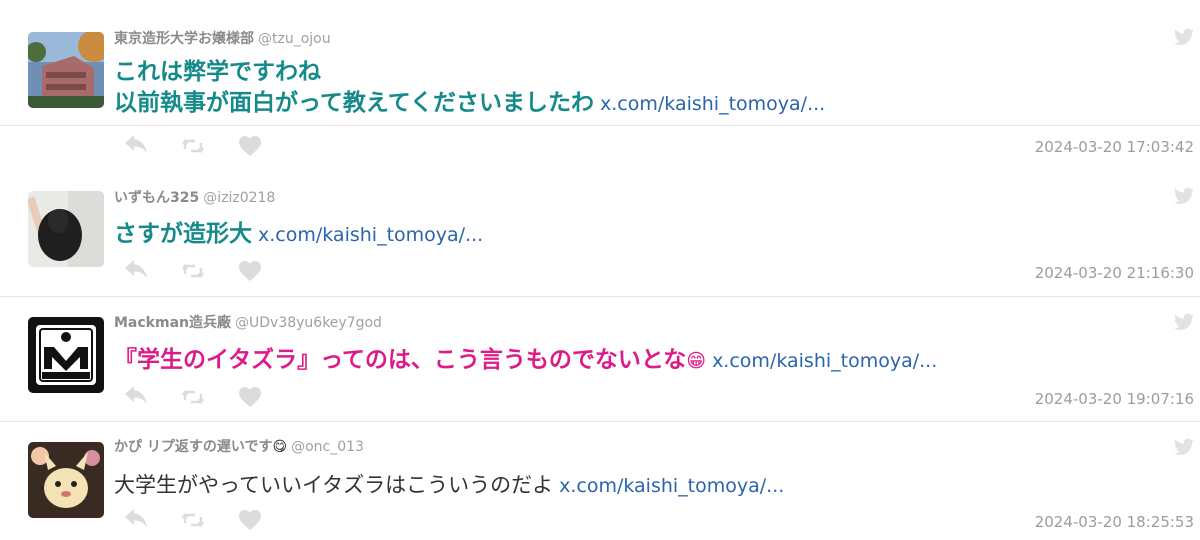  I want to click on author-name: 東京造形大学お嬢様部, so click(184, 39).